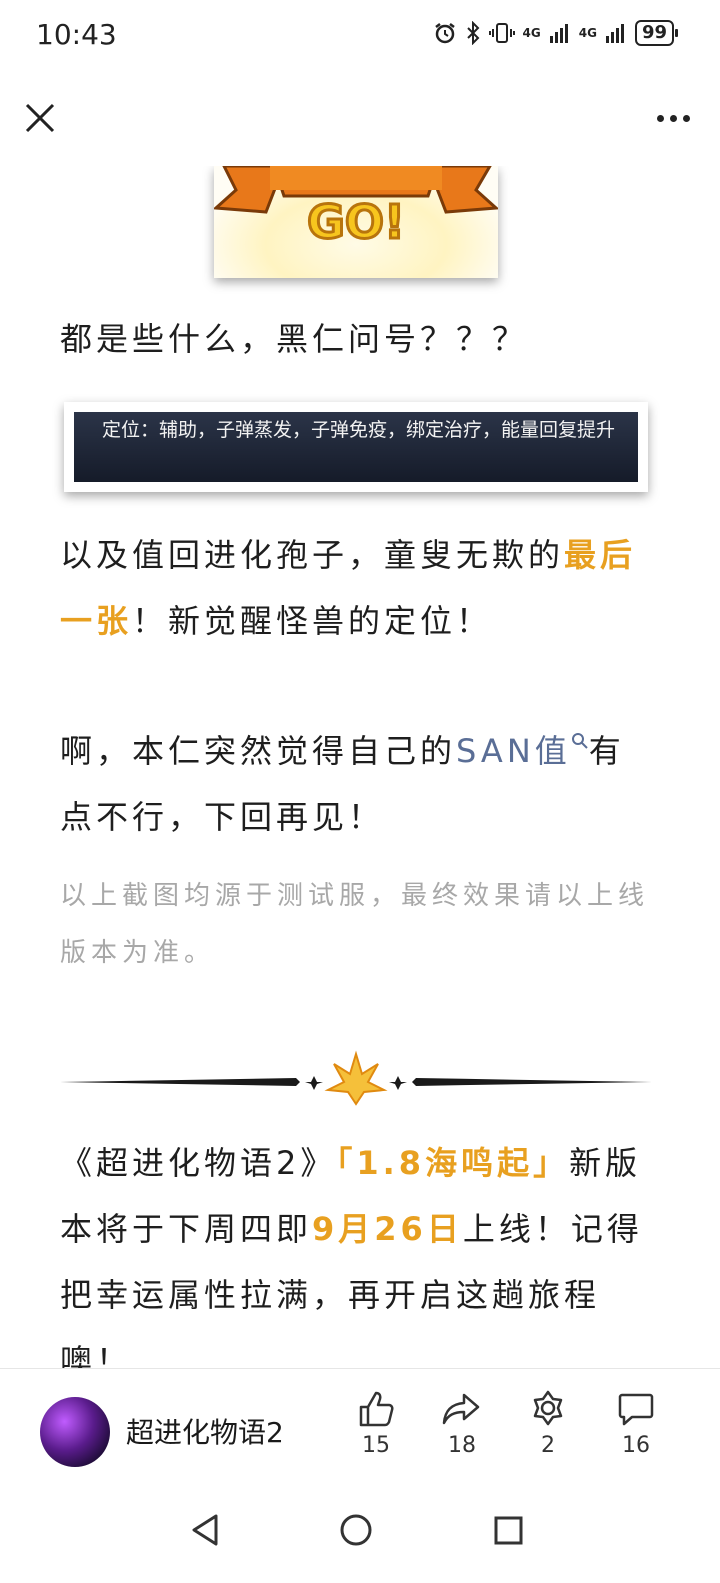 Image resolution: width=720 pixels, height=1583 pixels. I want to click on skill-tooltip-text: 定位：辅助，子弹蒸发，子弹免疫，绑定治疗，能量回复提升, so click(356, 447).